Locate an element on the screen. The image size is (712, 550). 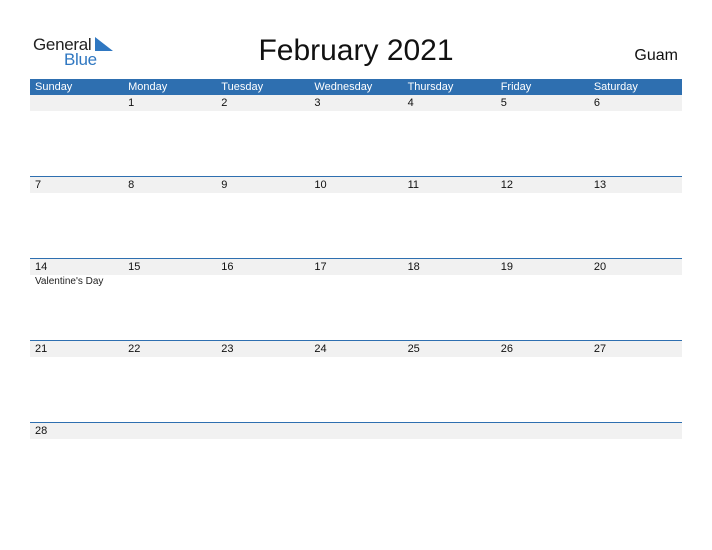
day-number: 22 is located at coordinates (134, 349).